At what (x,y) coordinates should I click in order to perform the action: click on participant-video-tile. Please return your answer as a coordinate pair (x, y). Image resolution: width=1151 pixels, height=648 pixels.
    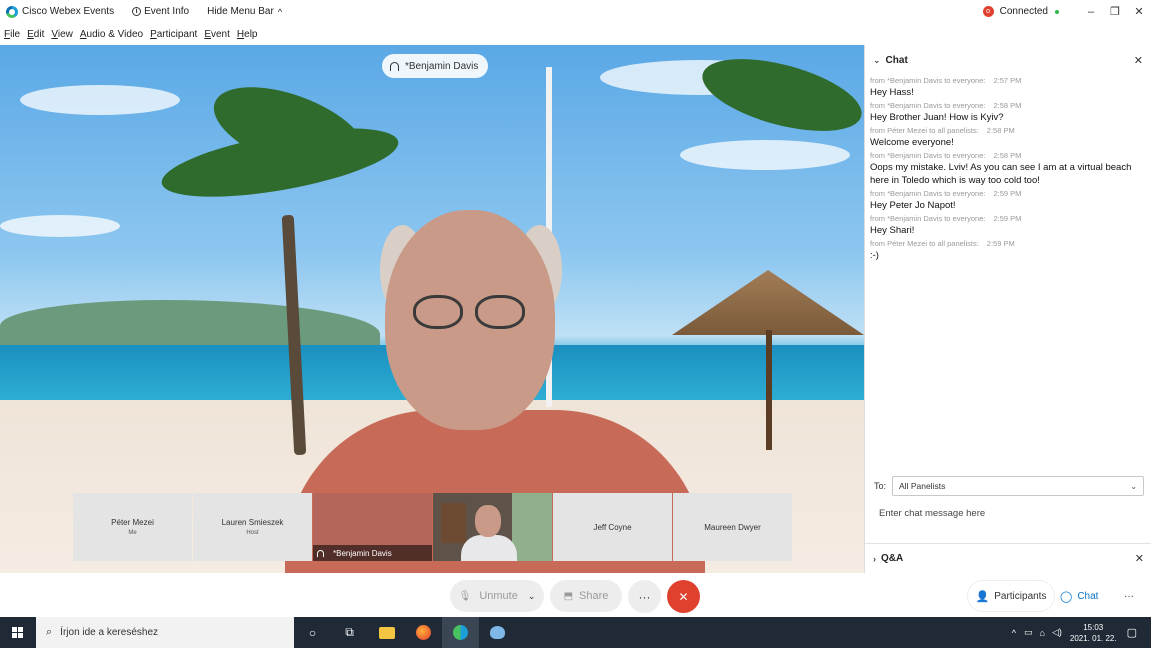
    Looking at the image, I should click on (492, 527).